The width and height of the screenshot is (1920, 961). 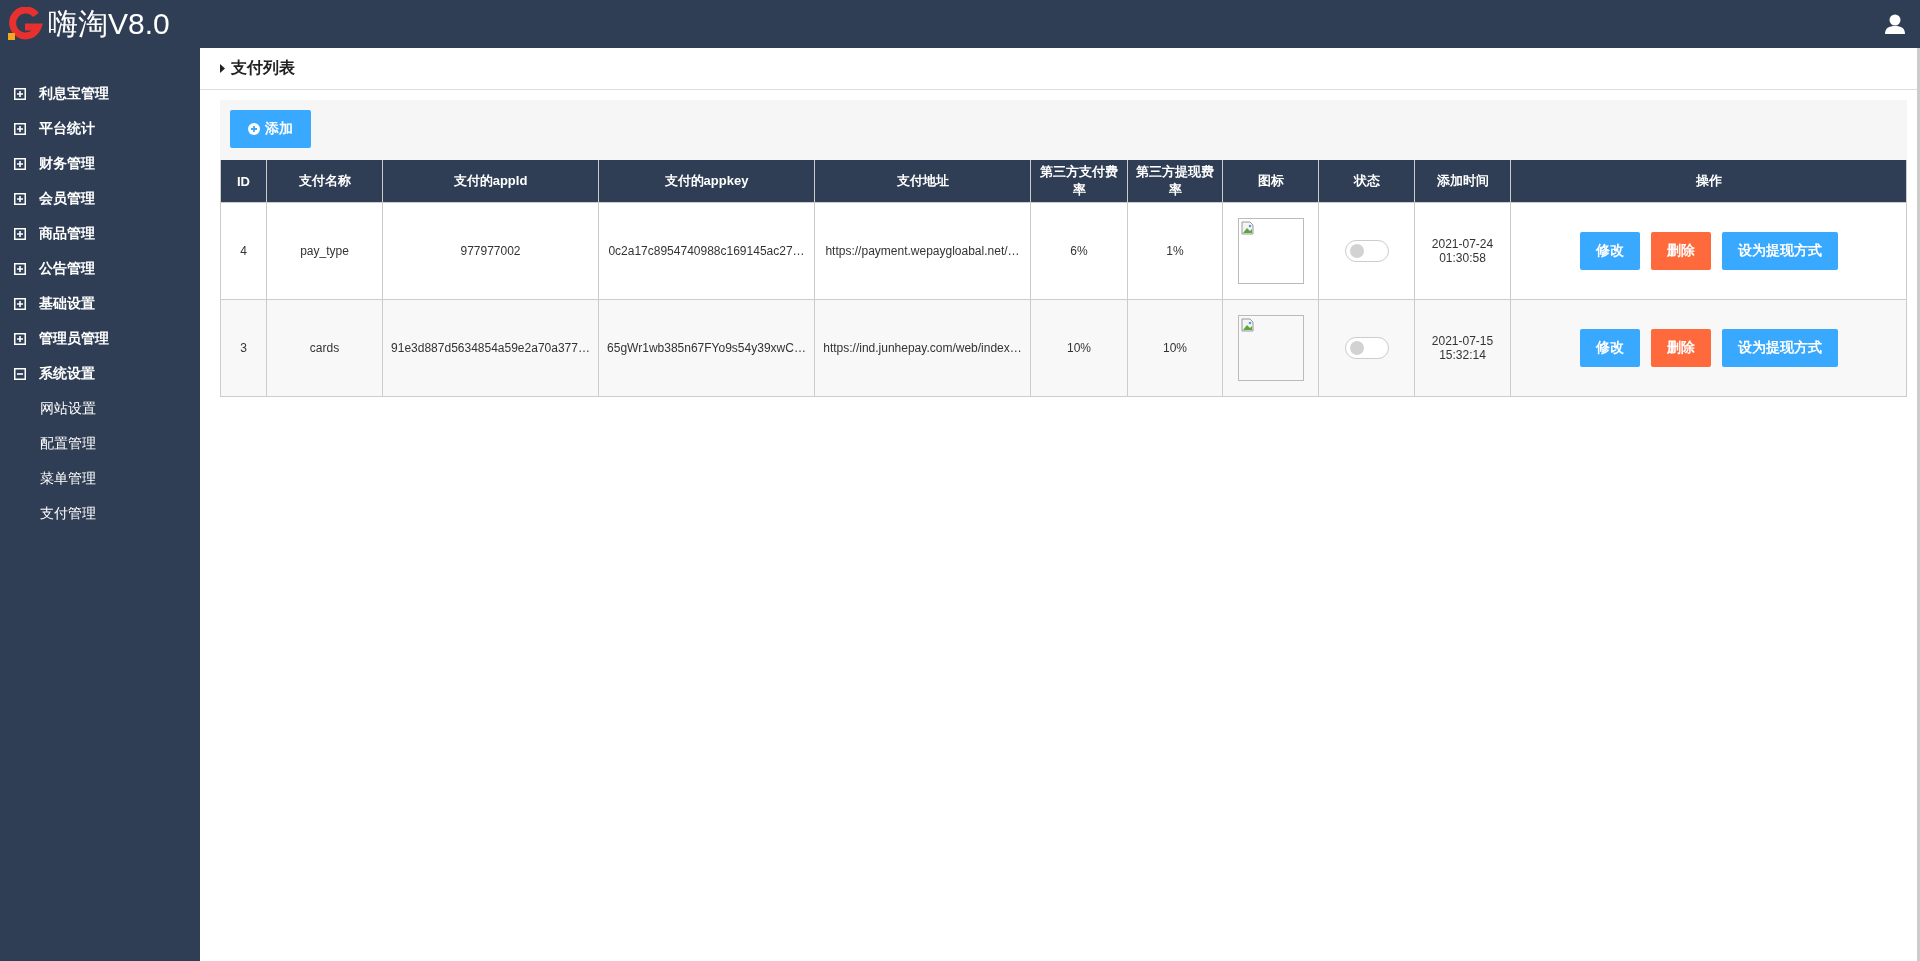 What do you see at coordinates (254, 129) in the screenshot?
I see `plus-circle-icon` at bounding box center [254, 129].